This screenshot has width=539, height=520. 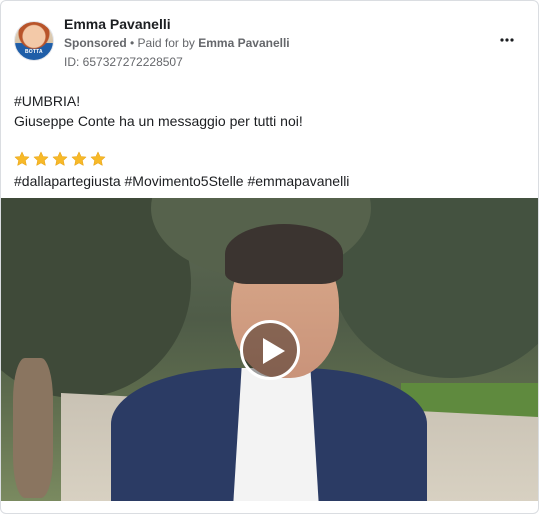 What do you see at coordinates (47, 101) in the screenshot?
I see `body-line-1: #UMBRIA!` at bounding box center [47, 101].